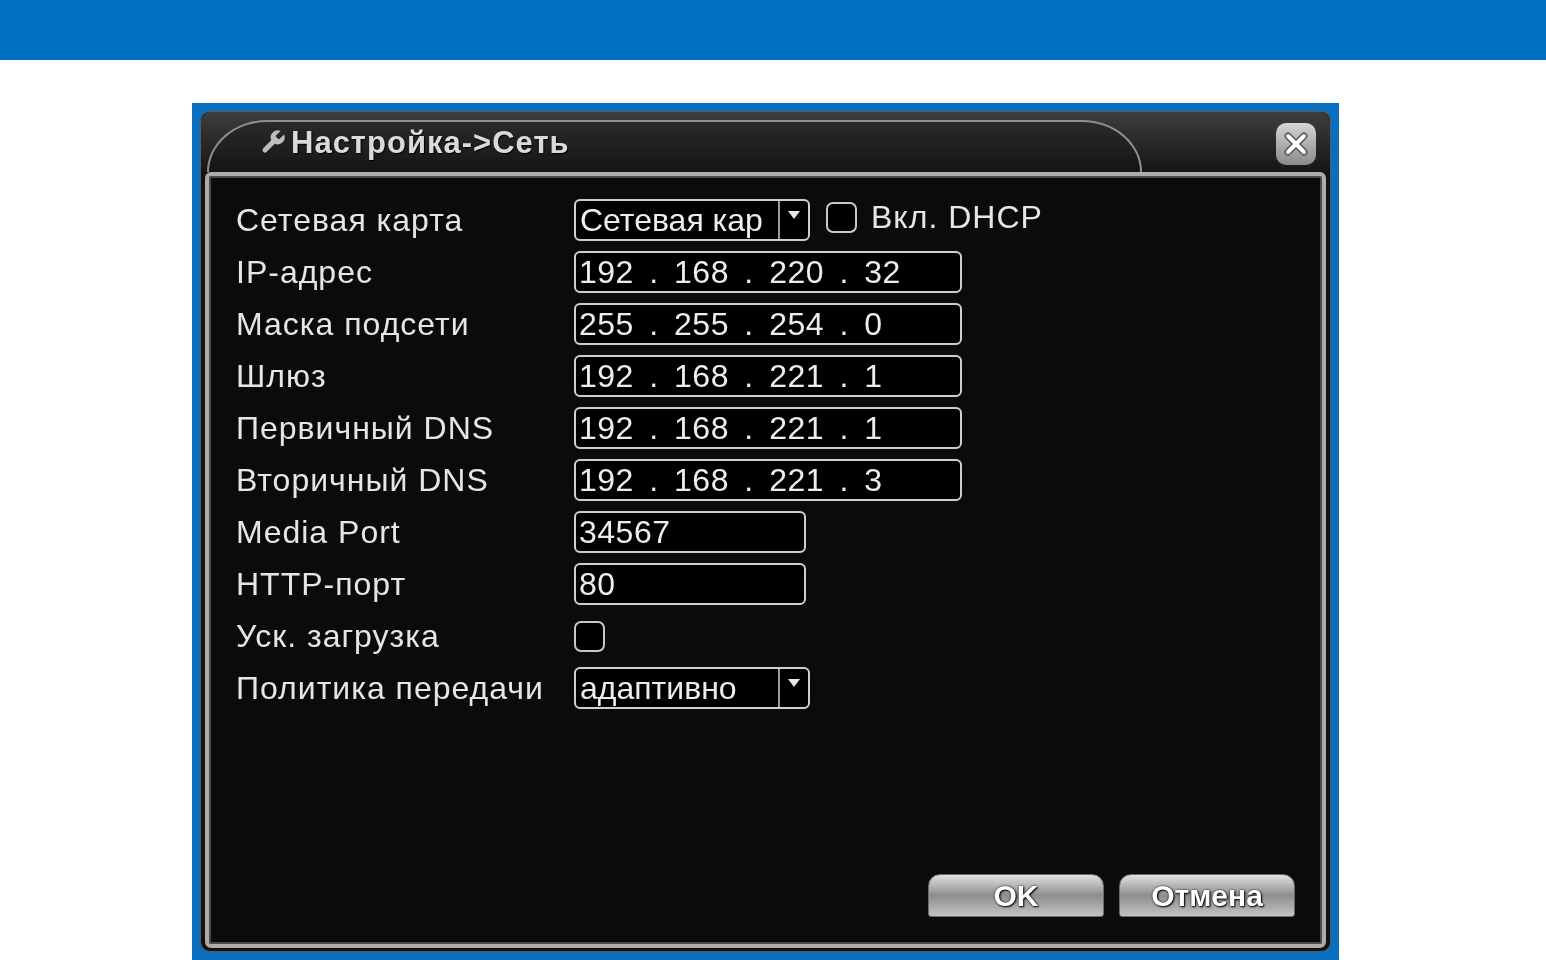  What do you see at coordinates (690, 532) in the screenshot?
I see `number-field: 34567` at bounding box center [690, 532].